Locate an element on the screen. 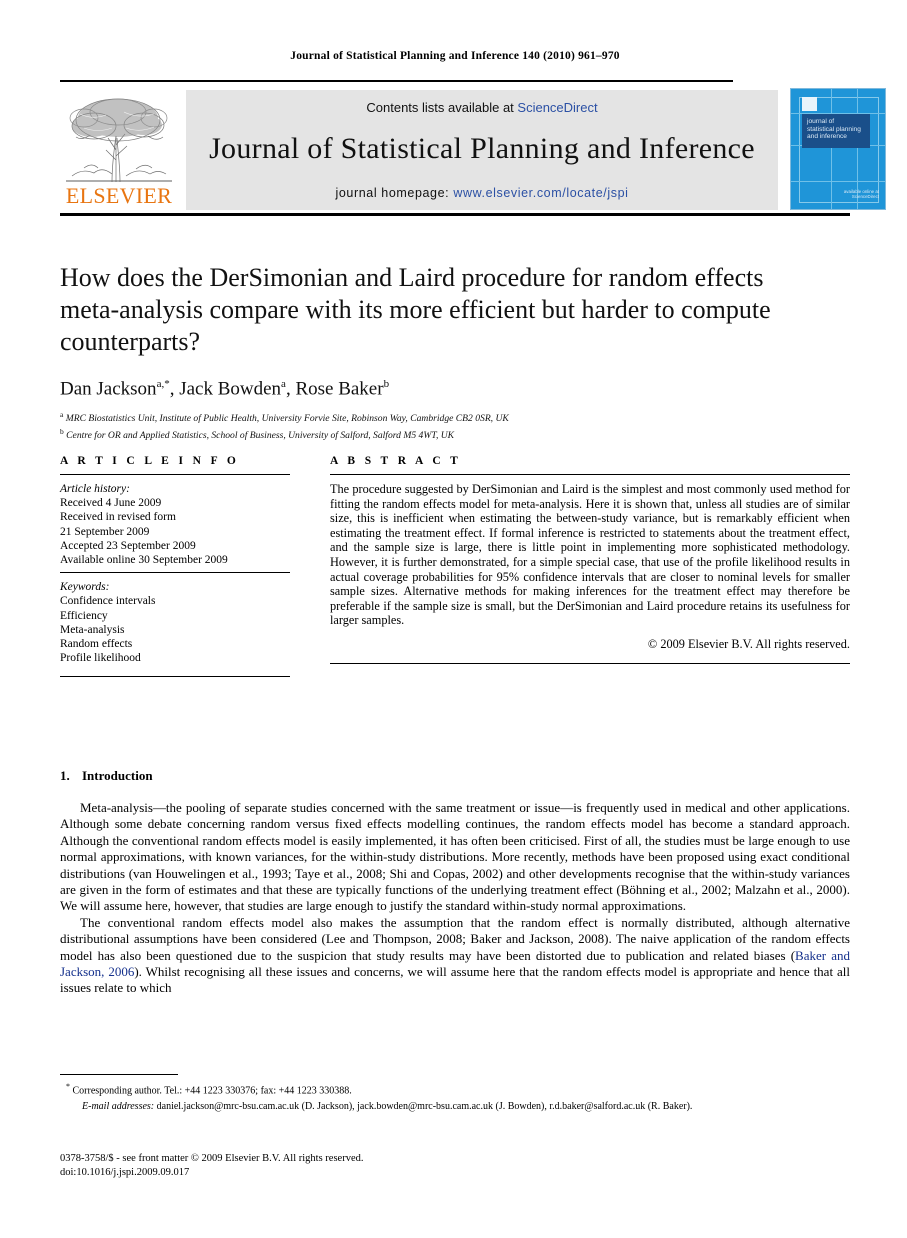  author-name-3: Rose Baker is located at coordinates (339, 389).